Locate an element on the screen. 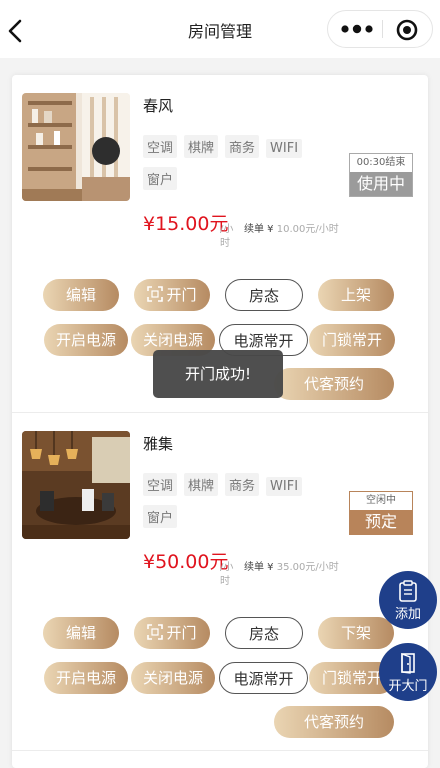 This screenshot has width=440, height=768. toast-message: 开门成功! is located at coordinates (218, 374).